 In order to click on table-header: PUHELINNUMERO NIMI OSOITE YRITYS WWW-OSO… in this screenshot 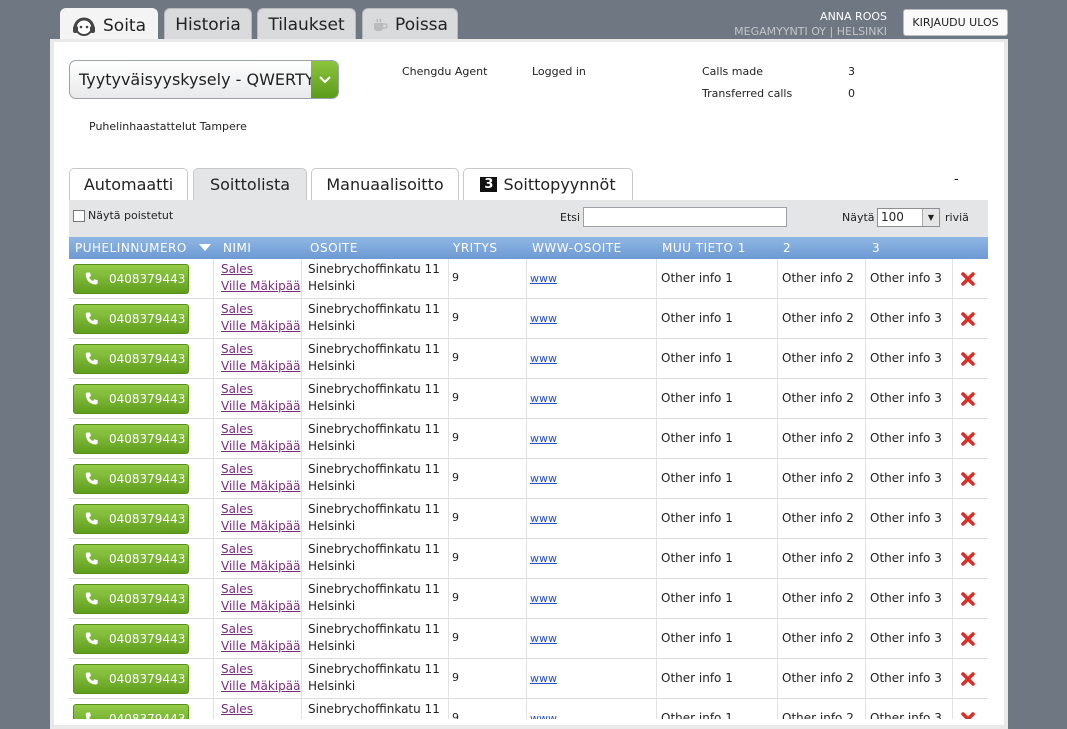, I will do `click(528, 248)`.